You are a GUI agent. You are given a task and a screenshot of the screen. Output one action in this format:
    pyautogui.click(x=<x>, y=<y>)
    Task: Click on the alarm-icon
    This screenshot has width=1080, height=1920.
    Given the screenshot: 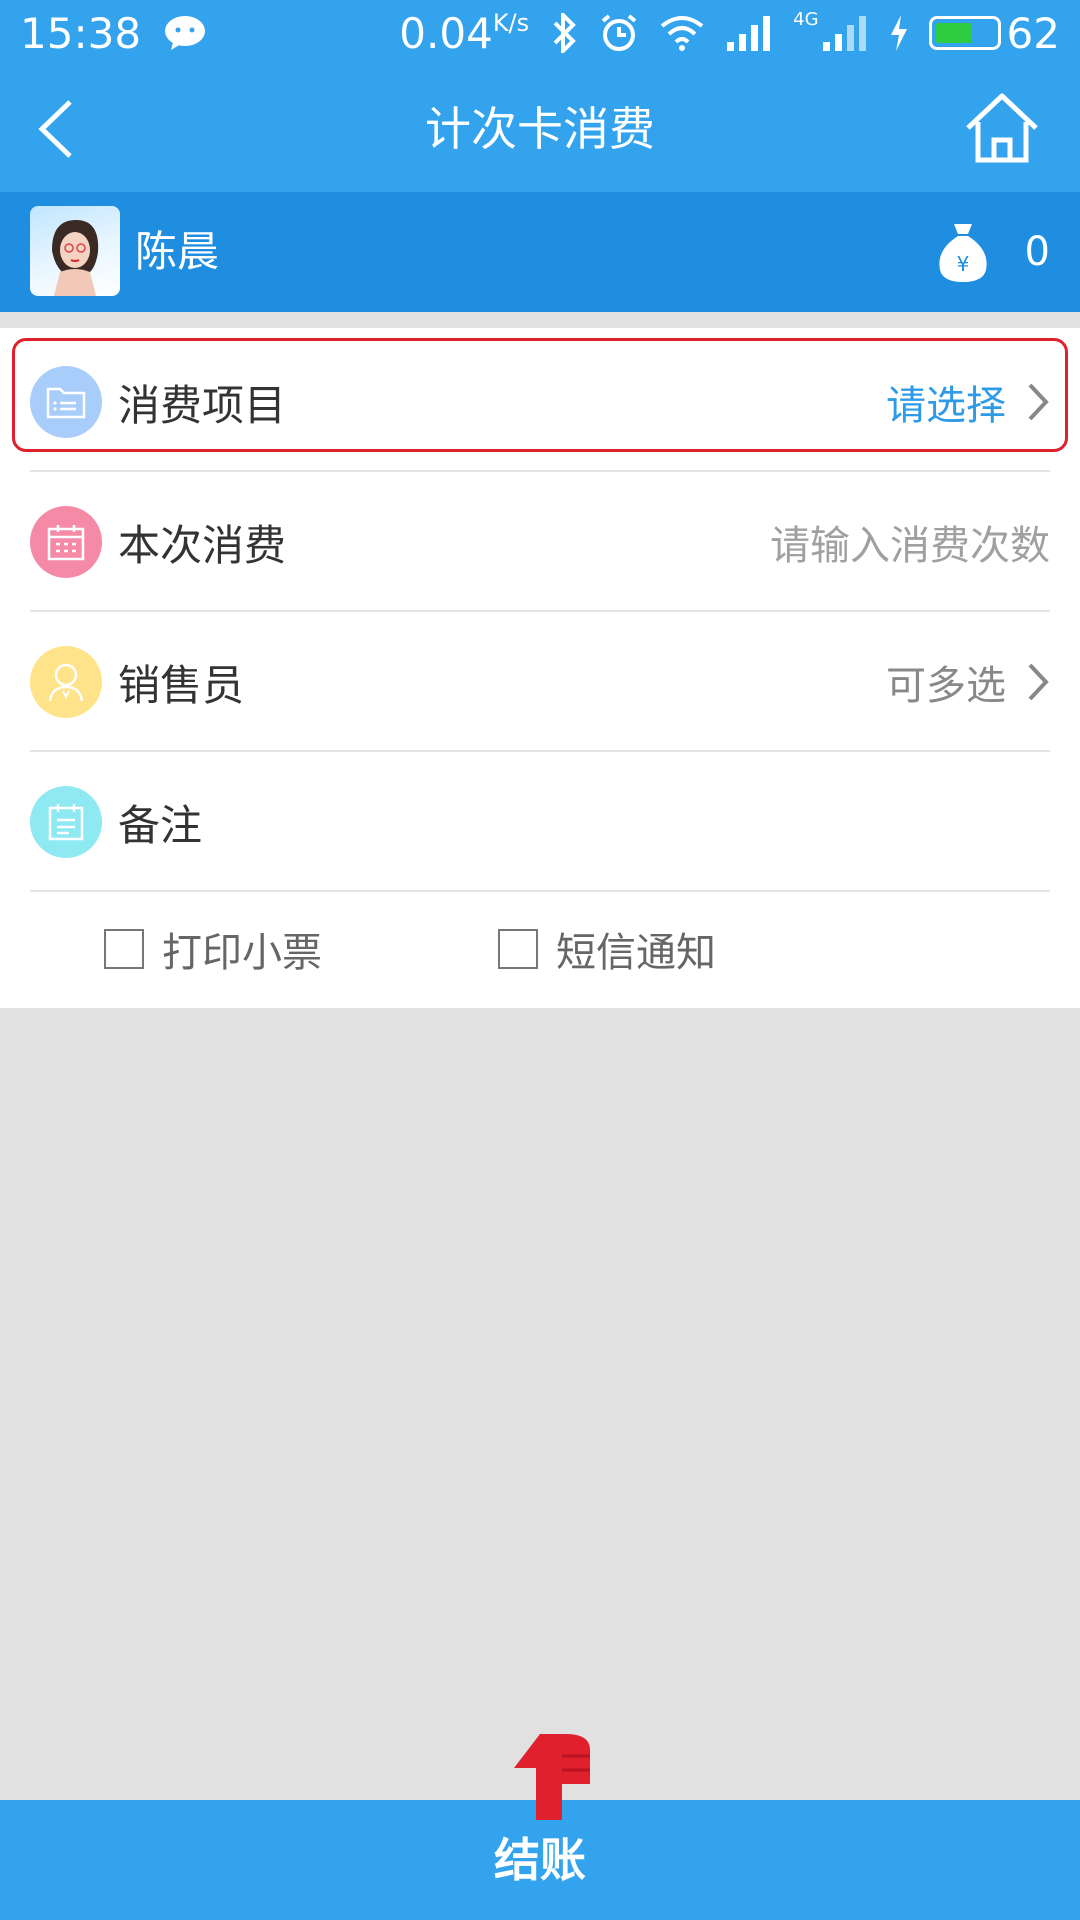 What is the action you would take?
    pyautogui.click(x=619, y=32)
    